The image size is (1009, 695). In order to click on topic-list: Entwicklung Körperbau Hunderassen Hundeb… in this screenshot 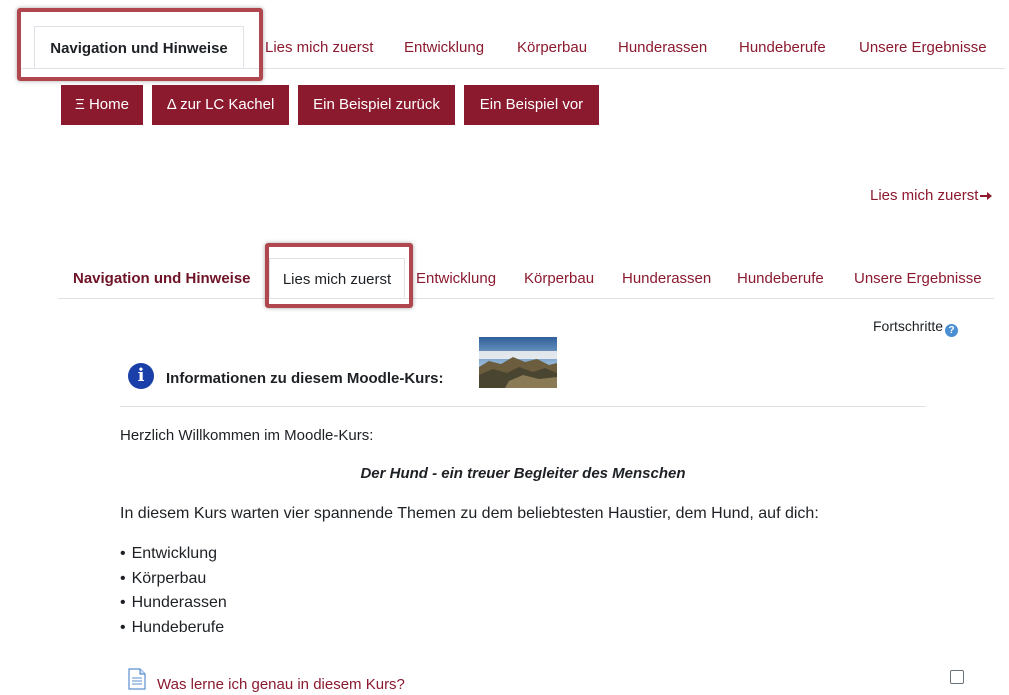, I will do `click(173, 593)`.